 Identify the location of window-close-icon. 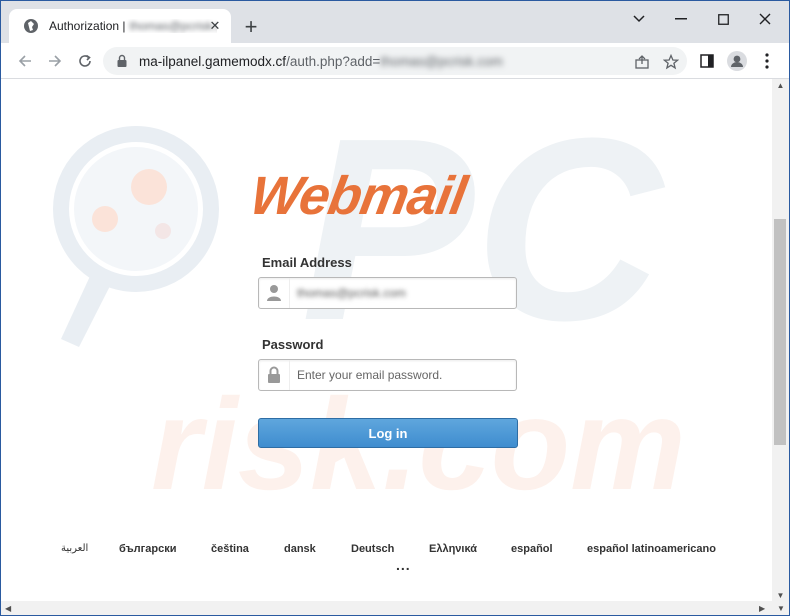
(765, 19).